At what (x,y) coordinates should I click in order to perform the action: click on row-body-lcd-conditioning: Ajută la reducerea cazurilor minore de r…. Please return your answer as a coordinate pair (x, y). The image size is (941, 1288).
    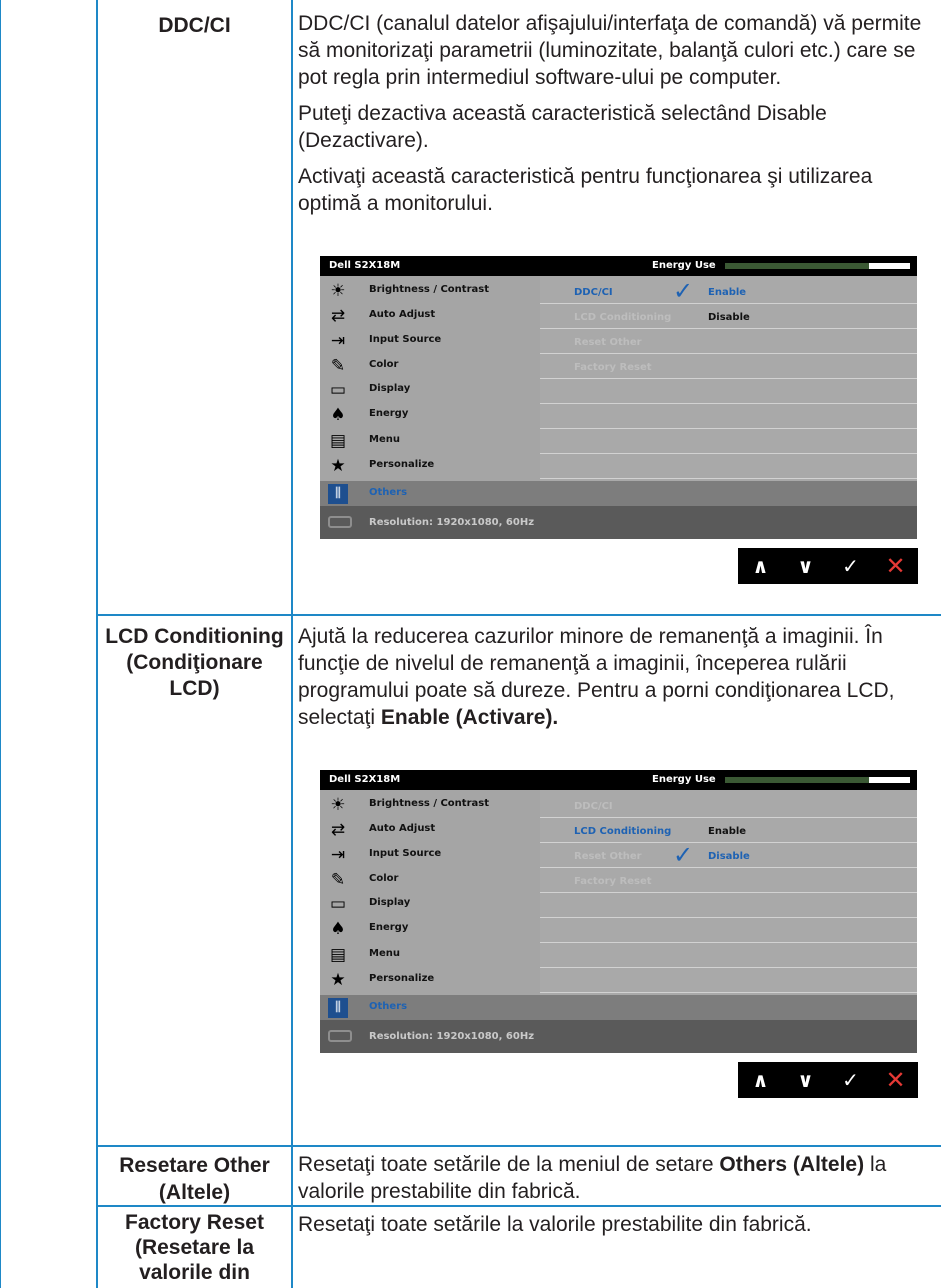
    Looking at the image, I should click on (618, 681).